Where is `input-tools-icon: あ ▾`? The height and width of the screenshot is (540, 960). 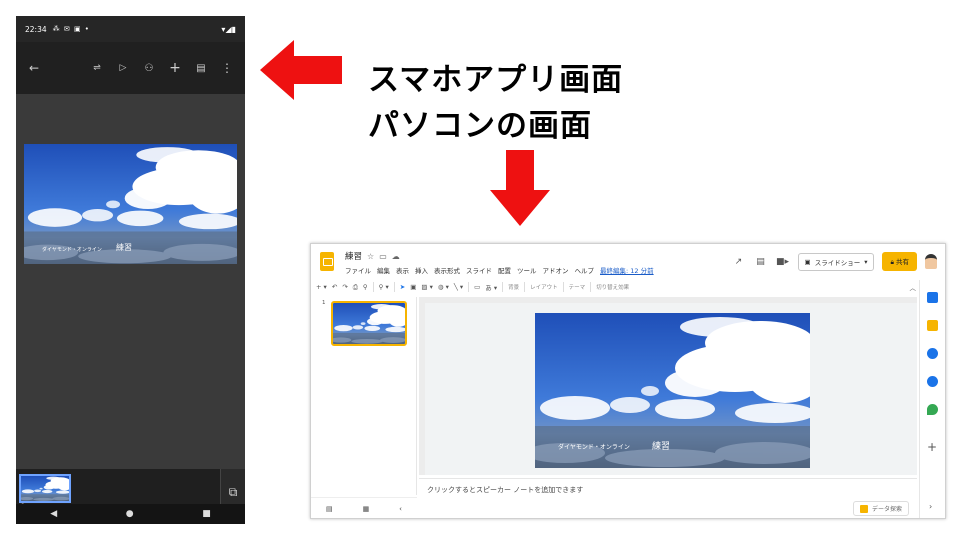 input-tools-icon: あ ▾ is located at coordinates (491, 287).